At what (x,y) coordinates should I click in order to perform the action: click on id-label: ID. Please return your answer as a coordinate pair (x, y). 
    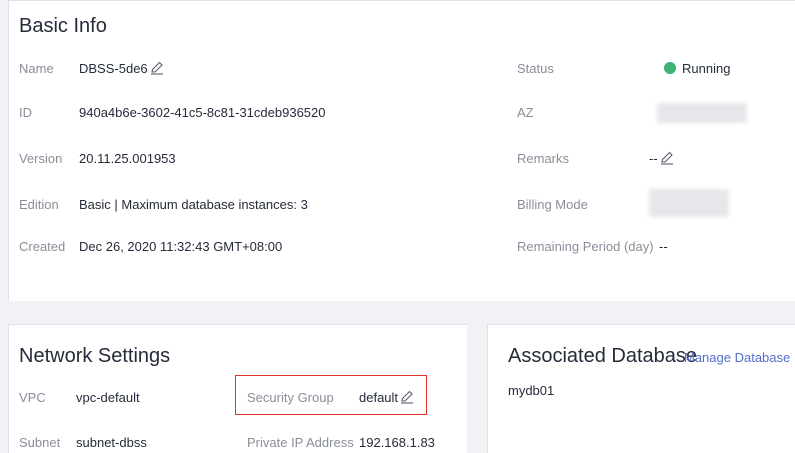
    Looking at the image, I should click on (25, 112).